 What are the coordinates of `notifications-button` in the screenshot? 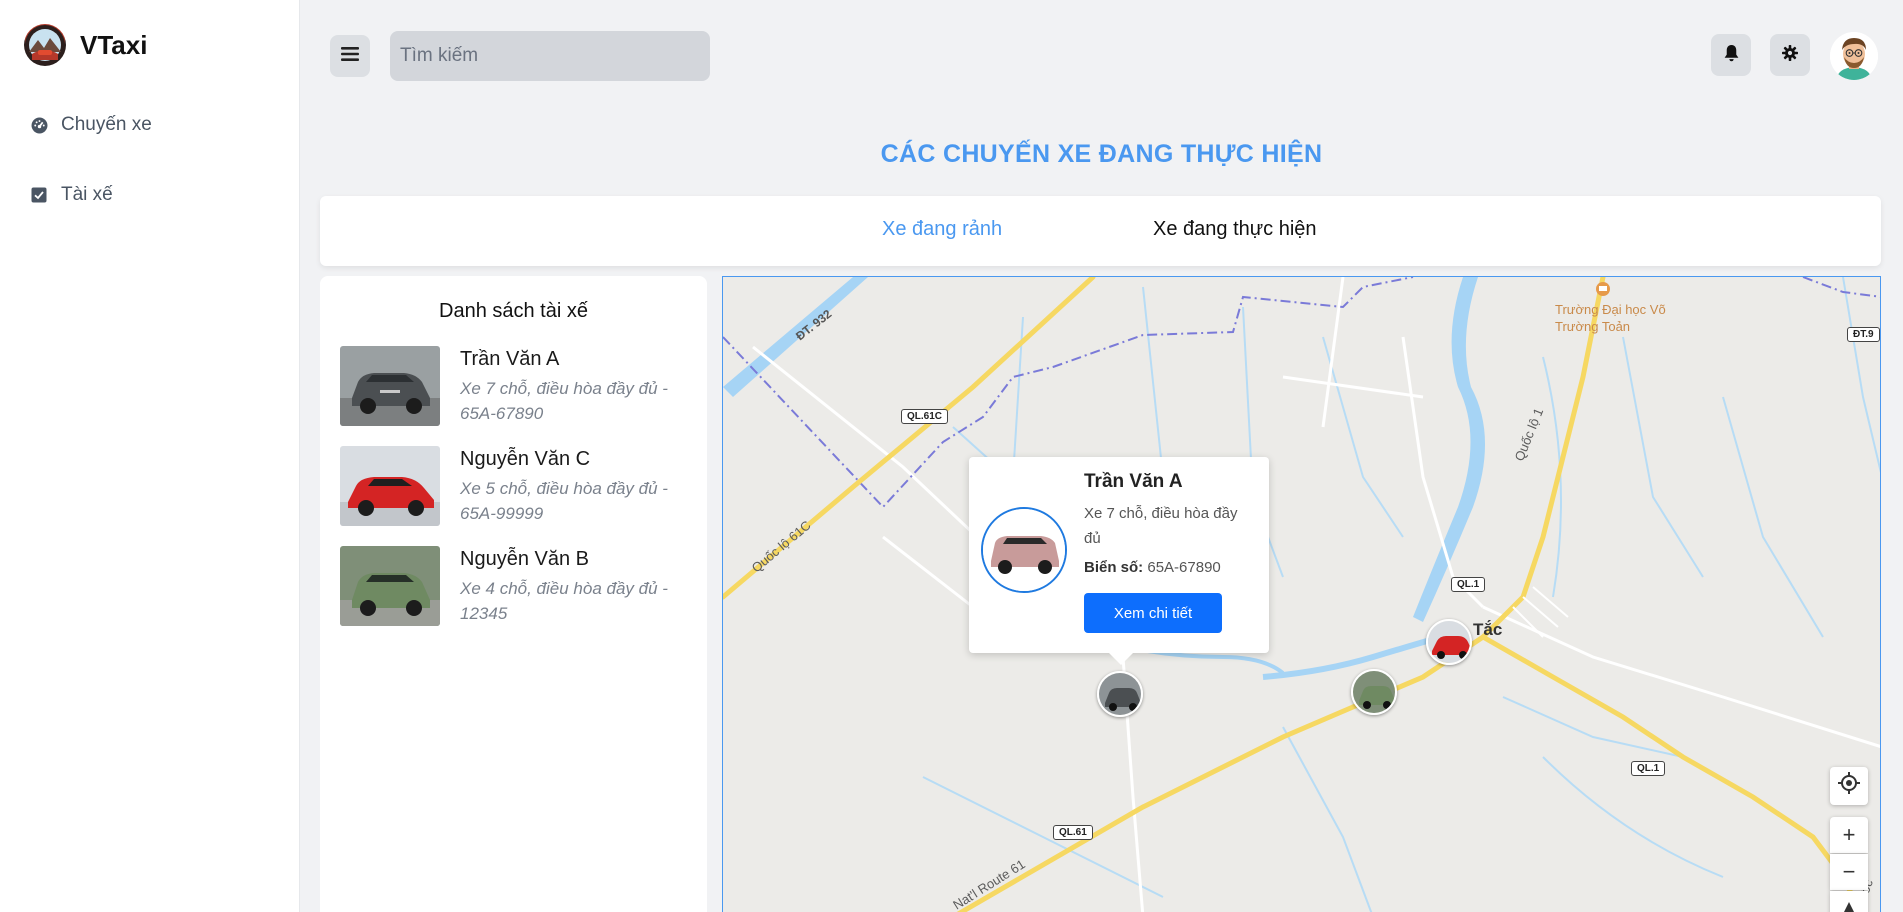 It's located at (1731, 55).